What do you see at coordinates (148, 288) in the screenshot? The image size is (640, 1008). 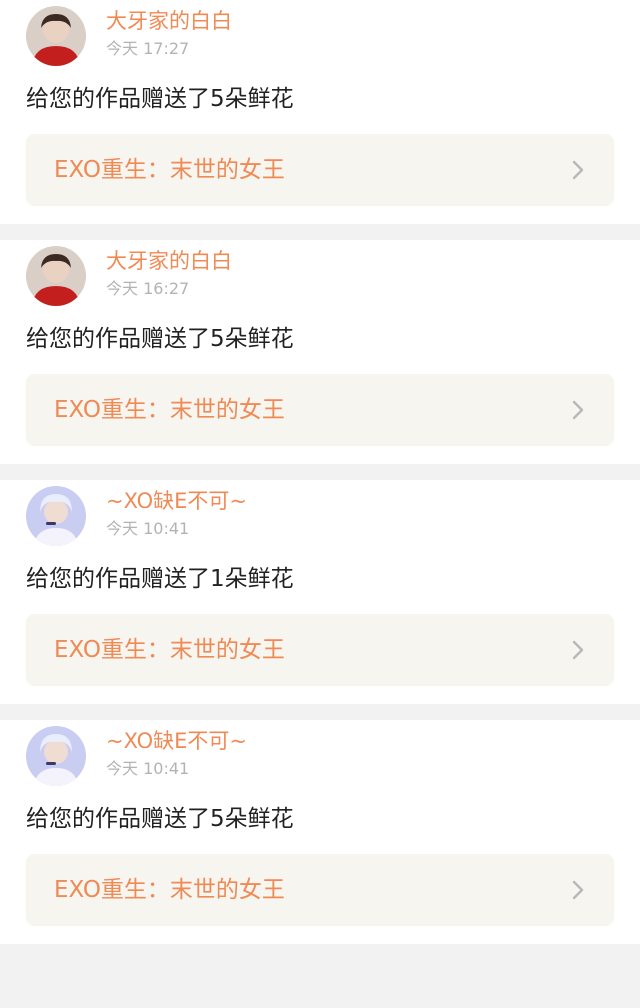 I see `timestamp: 今天 16:27` at bounding box center [148, 288].